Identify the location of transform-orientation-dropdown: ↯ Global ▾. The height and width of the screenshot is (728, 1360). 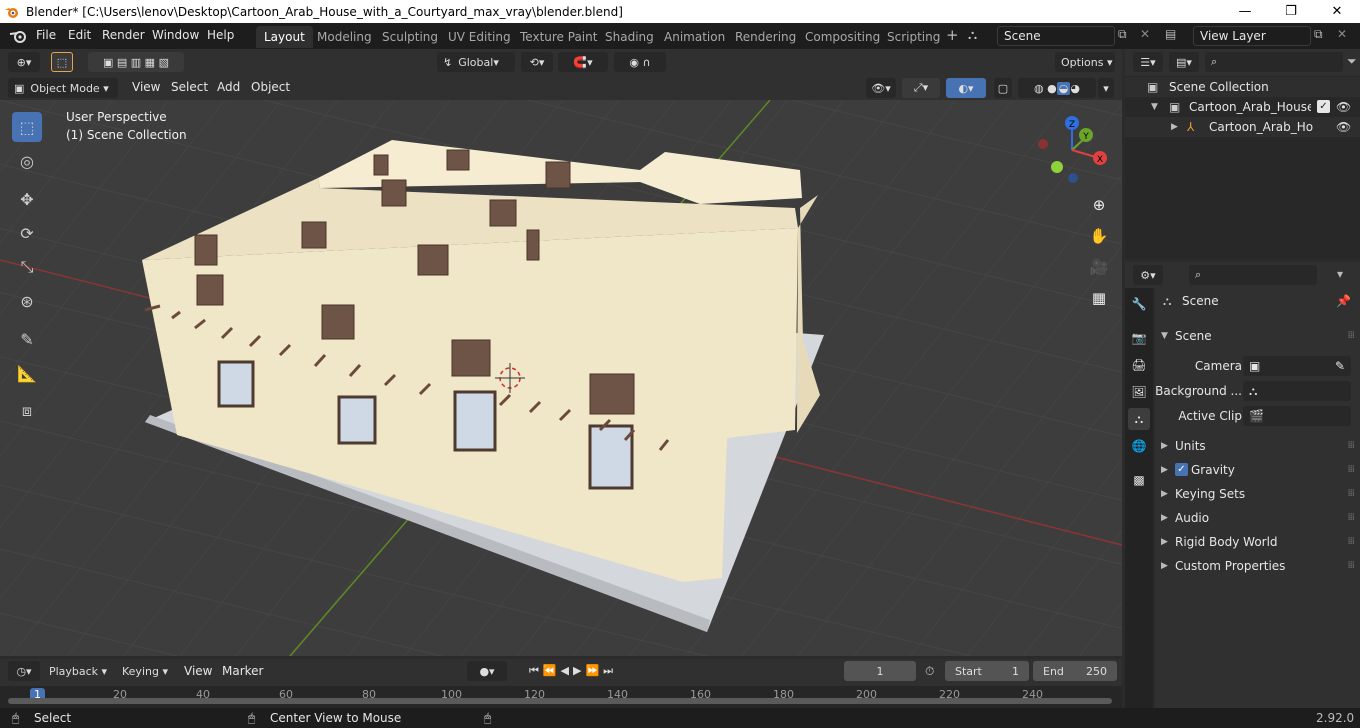
(476, 62).